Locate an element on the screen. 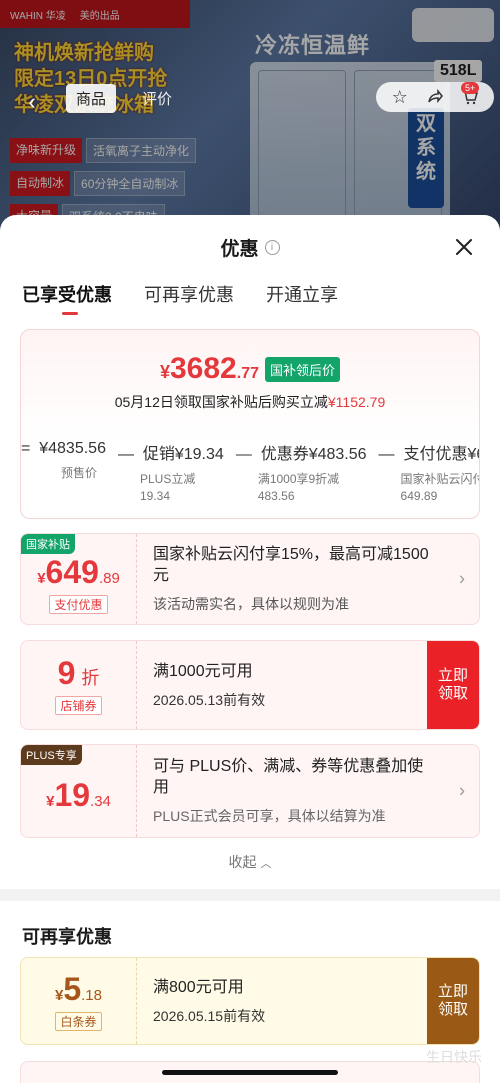 This screenshot has height=1083, width=500. coupon-amount: ¥ 5 .18 is located at coordinates (78, 989).